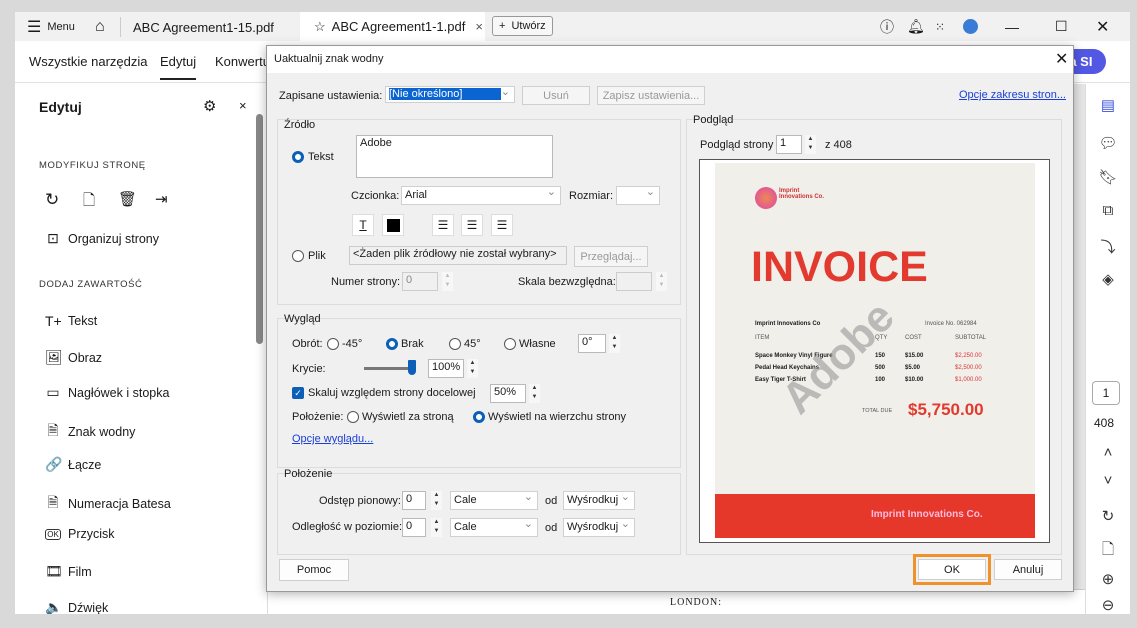  What do you see at coordinates (71, 321) in the screenshot?
I see `sidebar-item-text: T+ Tekst` at bounding box center [71, 321].